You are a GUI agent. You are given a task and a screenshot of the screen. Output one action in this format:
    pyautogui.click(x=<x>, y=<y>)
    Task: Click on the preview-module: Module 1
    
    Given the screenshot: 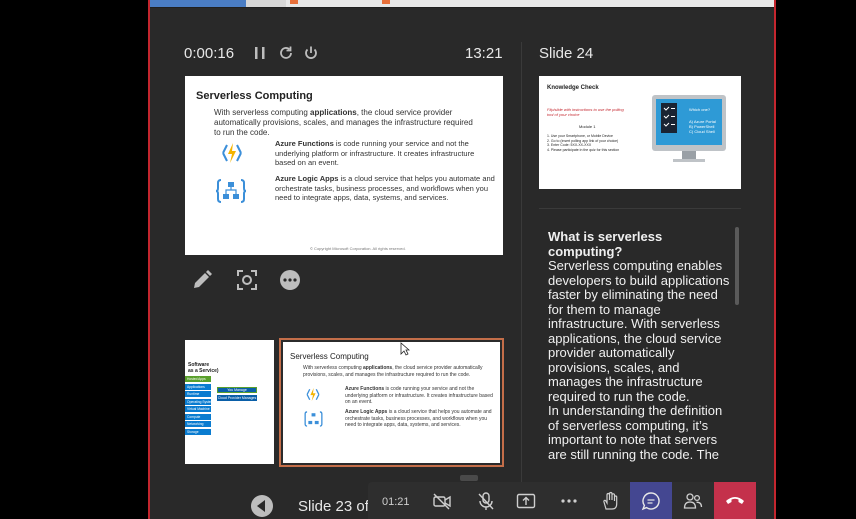 What is the action you would take?
    pyautogui.click(x=587, y=126)
    